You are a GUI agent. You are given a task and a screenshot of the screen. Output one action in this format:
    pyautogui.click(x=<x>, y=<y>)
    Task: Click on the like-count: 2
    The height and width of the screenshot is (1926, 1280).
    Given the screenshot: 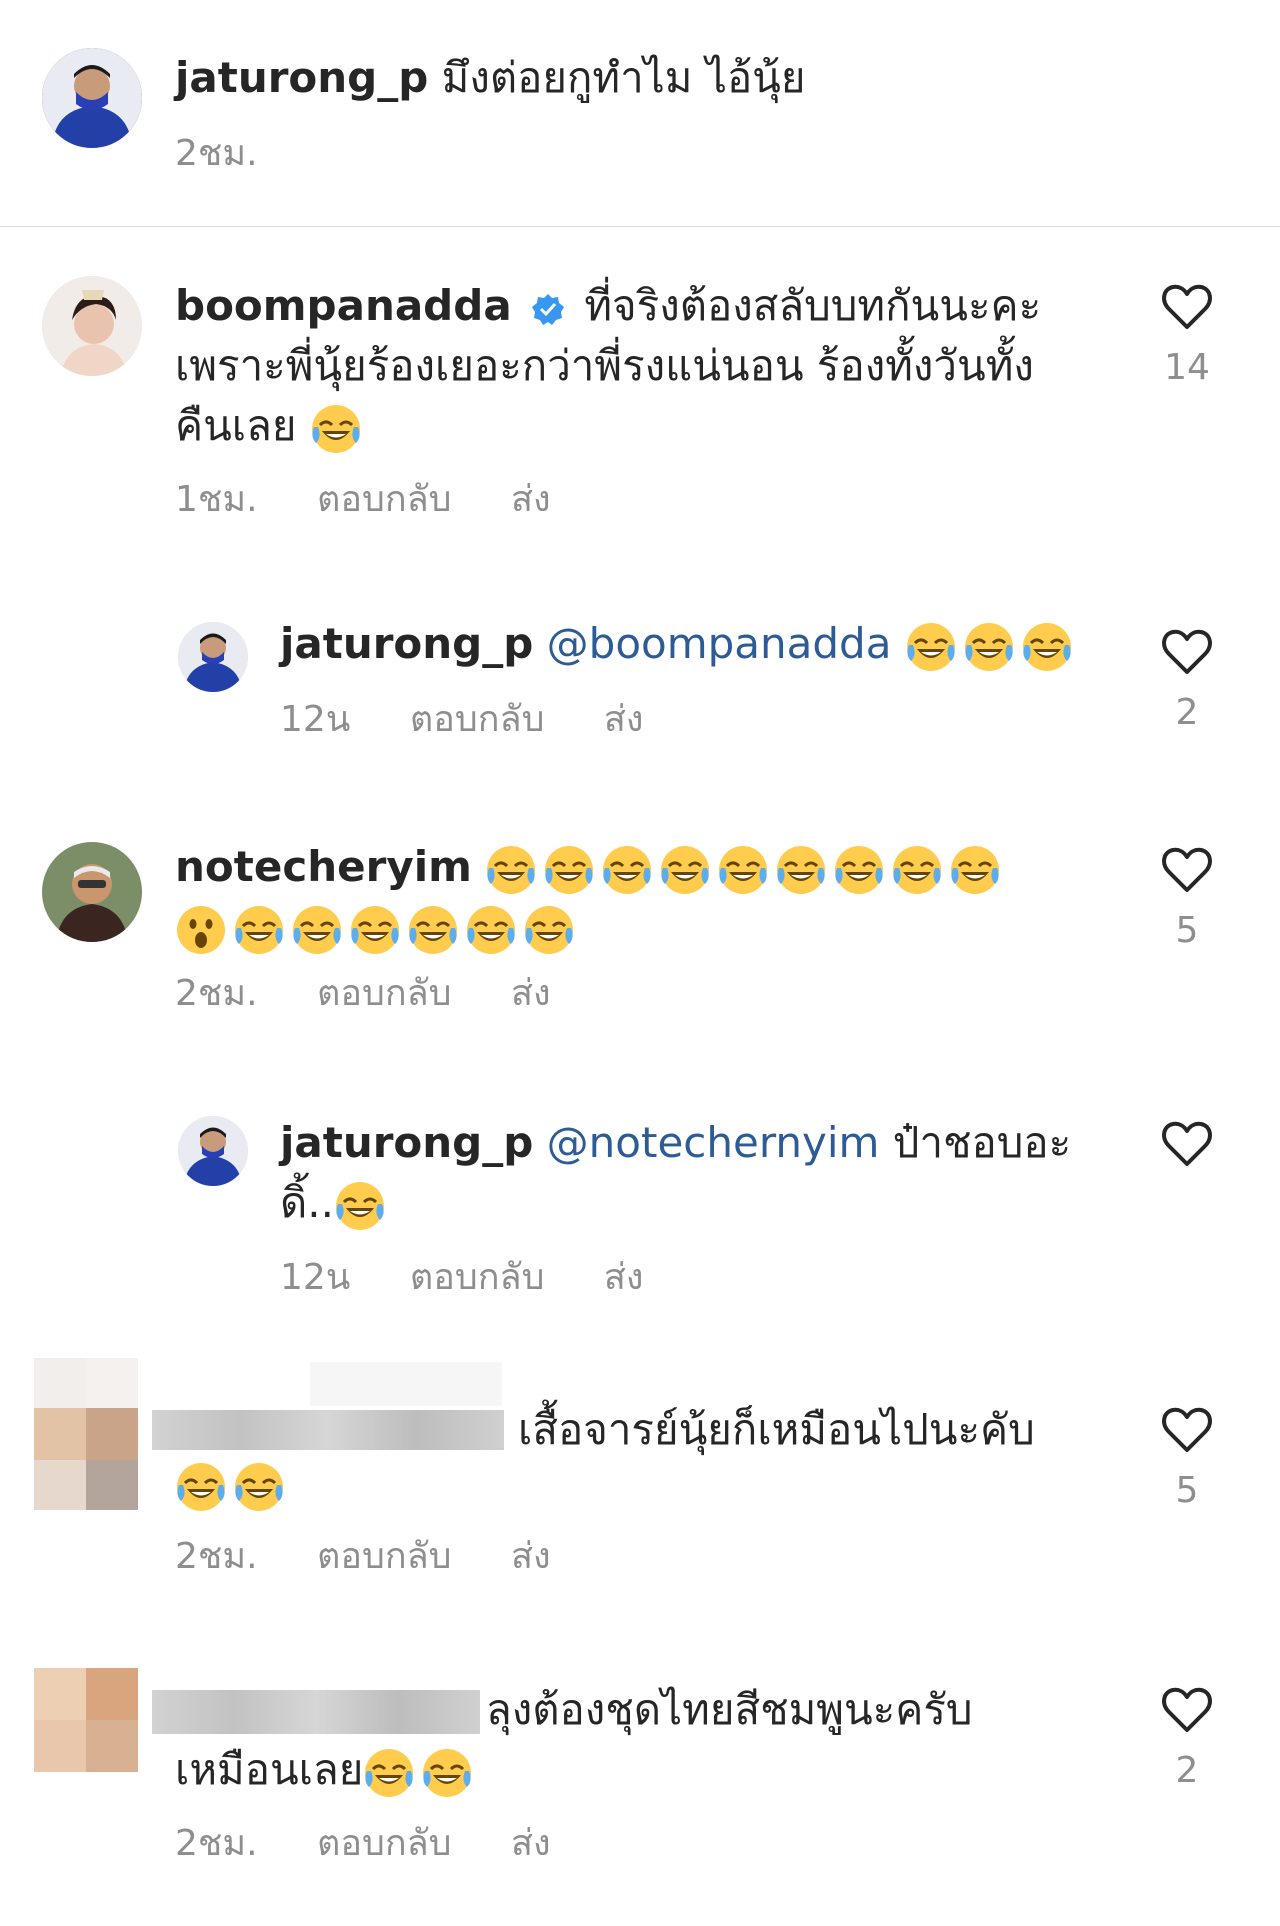 What is the action you would take?
    pyautogui.click(x=1187, y=1770)
    